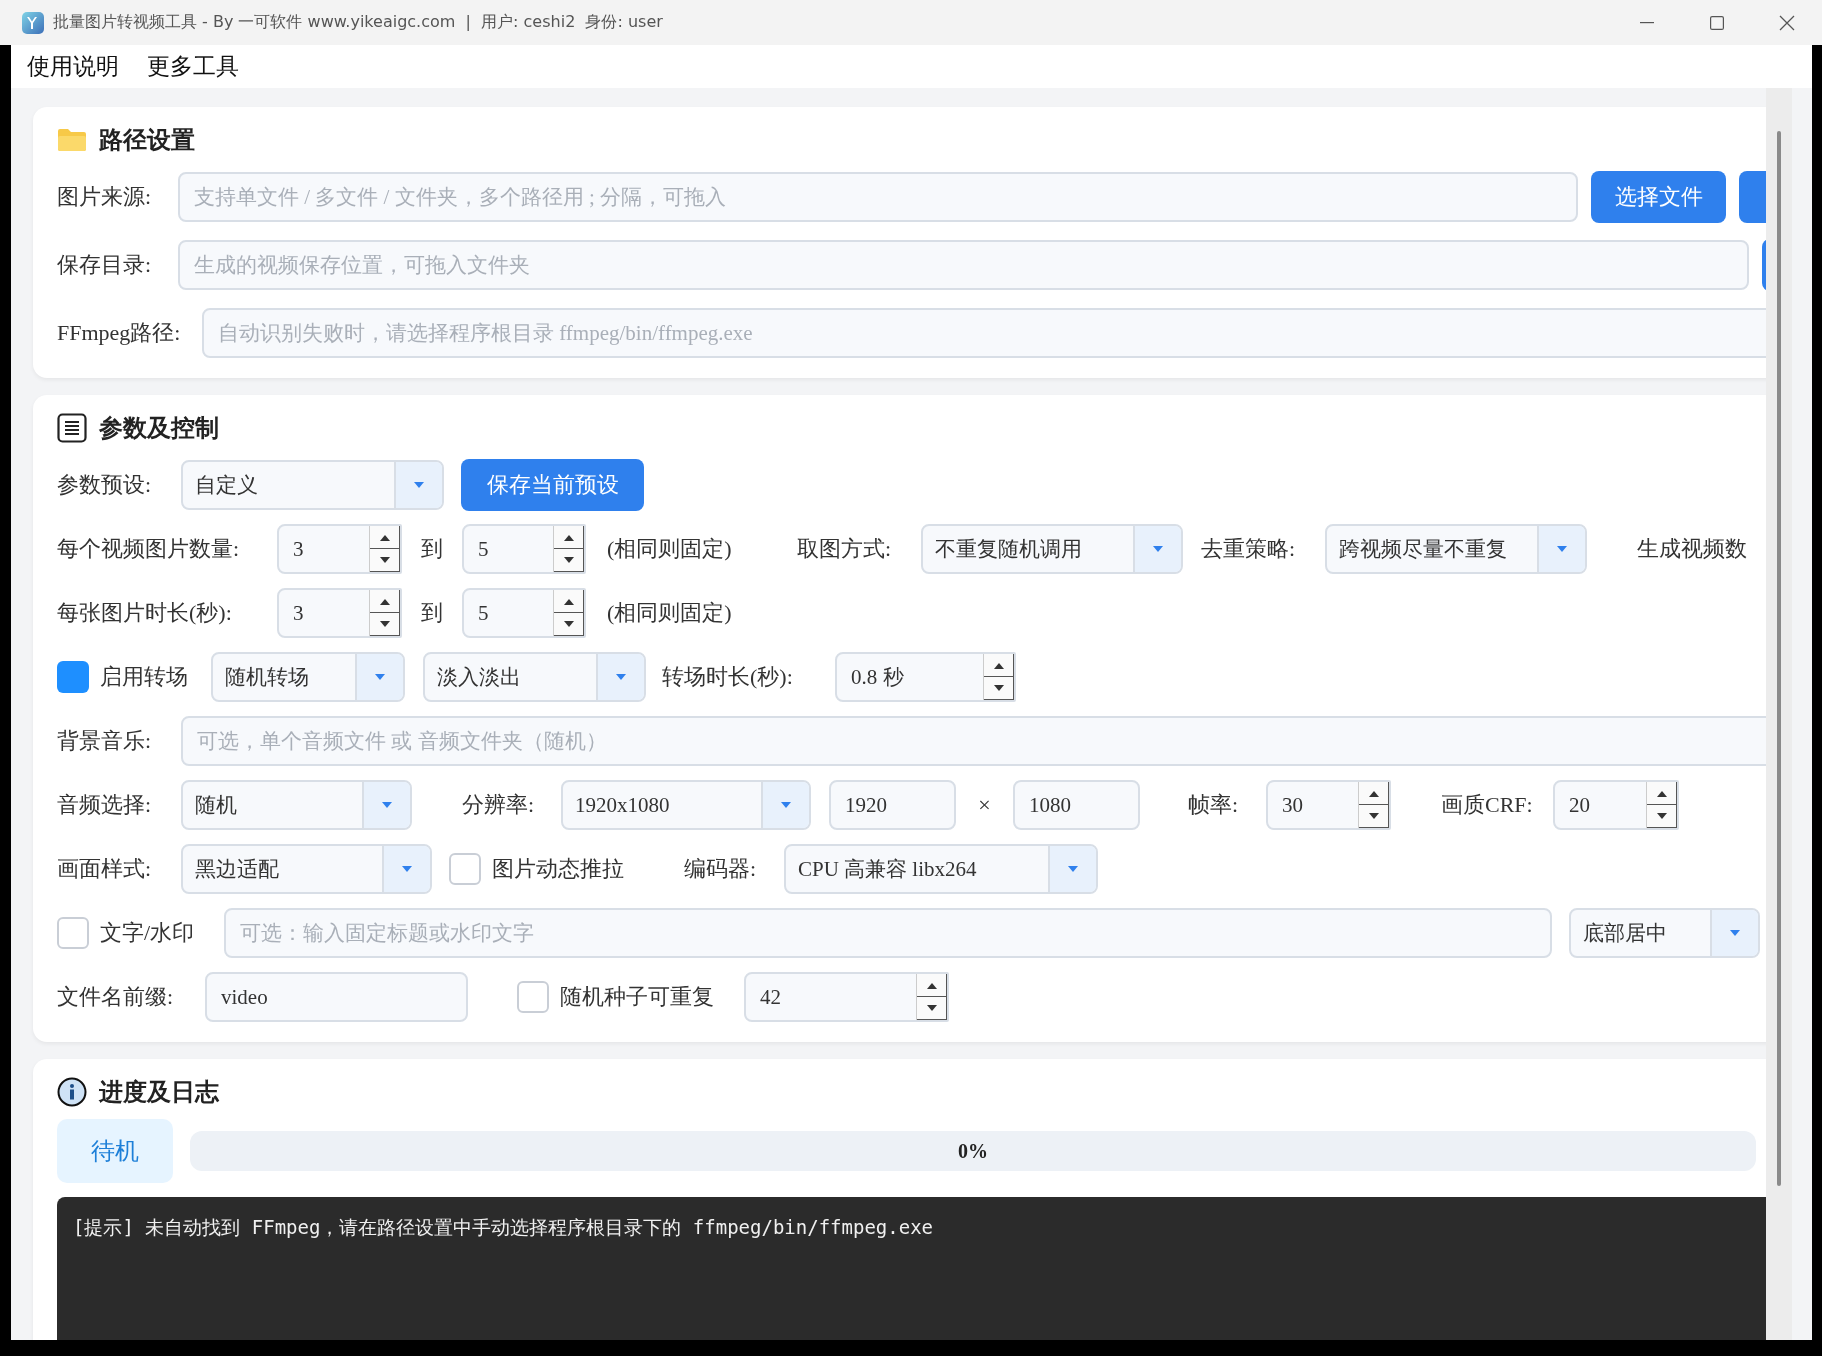 Image resolution: width=1822 pixels, height=1356 pixels. I want to click on maximize-icon, so click(1717, 22).